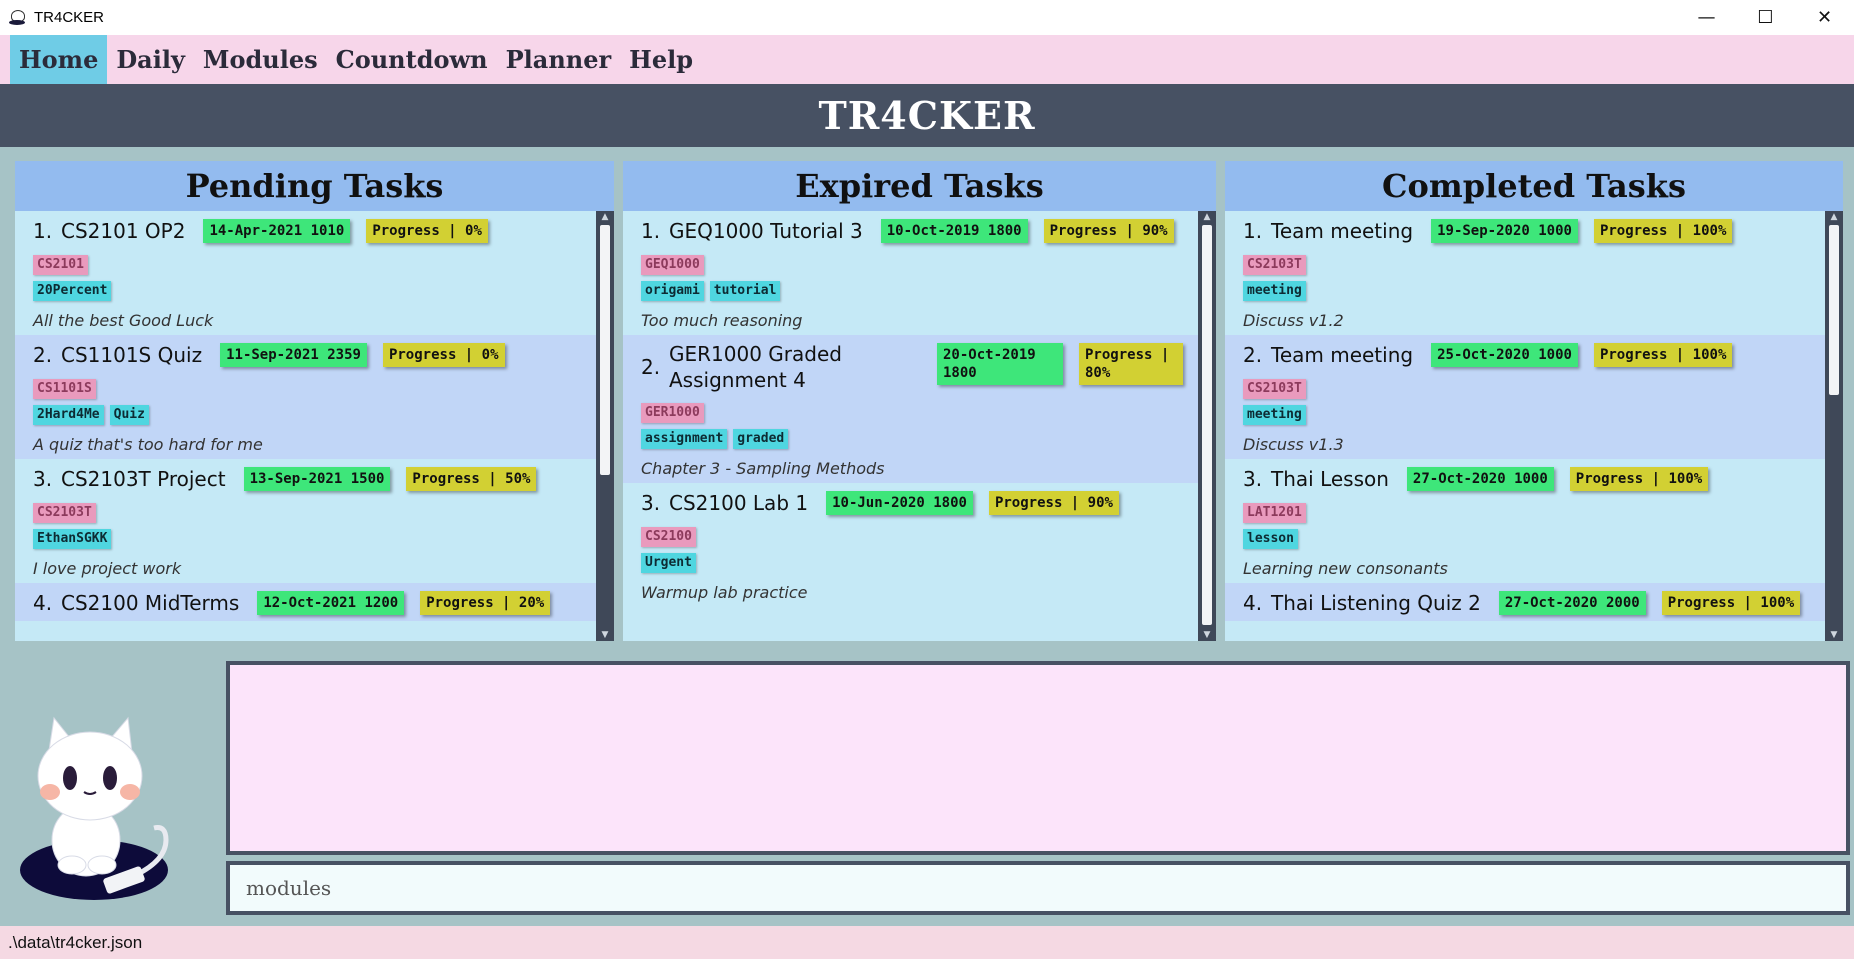 The height and width of the screenshot is (959, 1854). Describe the element at coordinates (668, 537) in the screenshot. I see `module-tag: CS2100` at that location.